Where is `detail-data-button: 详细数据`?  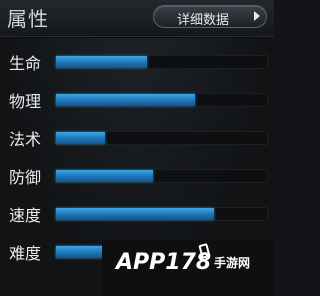
detail-data-button: 详细数据 is located at coordinates (210, 16).